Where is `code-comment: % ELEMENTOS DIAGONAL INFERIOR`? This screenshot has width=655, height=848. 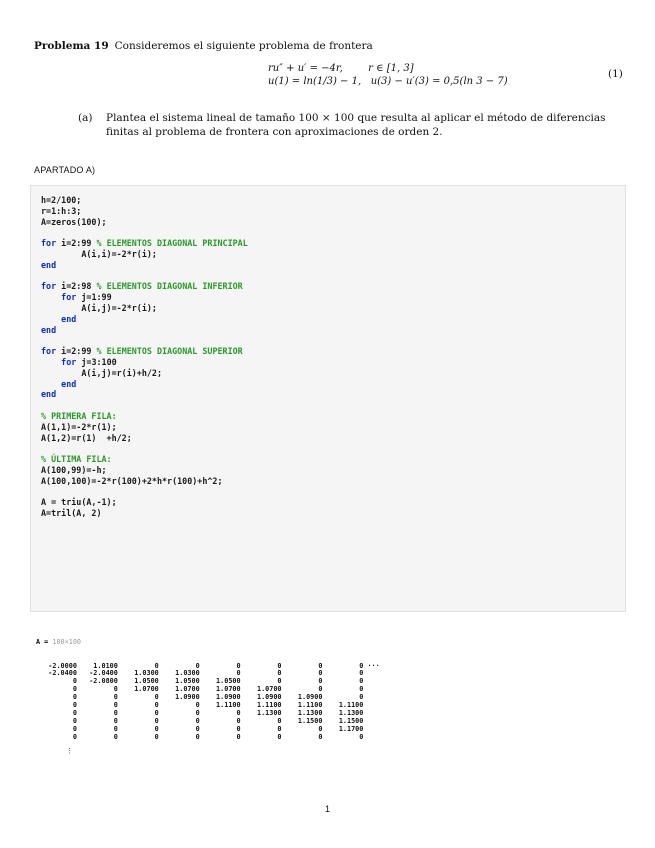
code-comment: % ELEMENTOS DIAGONAL INFERIOR is located at coordinates (169, 286).